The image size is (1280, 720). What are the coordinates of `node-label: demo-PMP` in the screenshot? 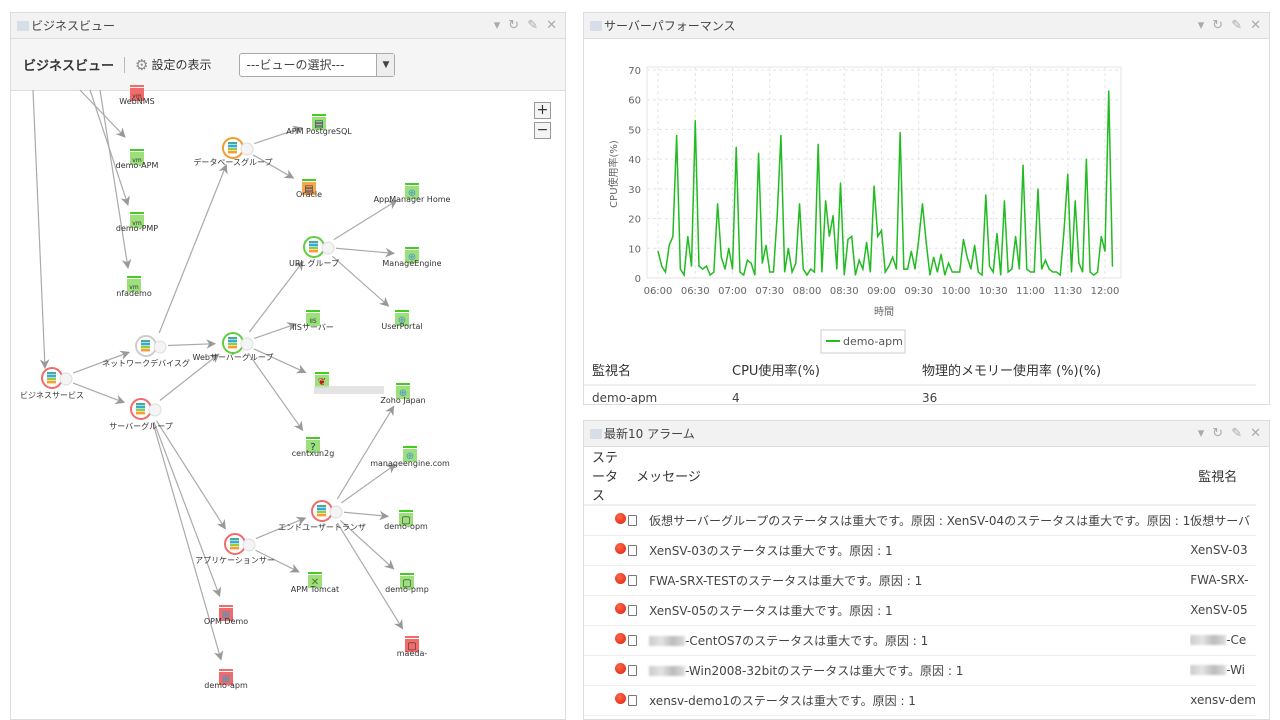 It's located at (137, 228).